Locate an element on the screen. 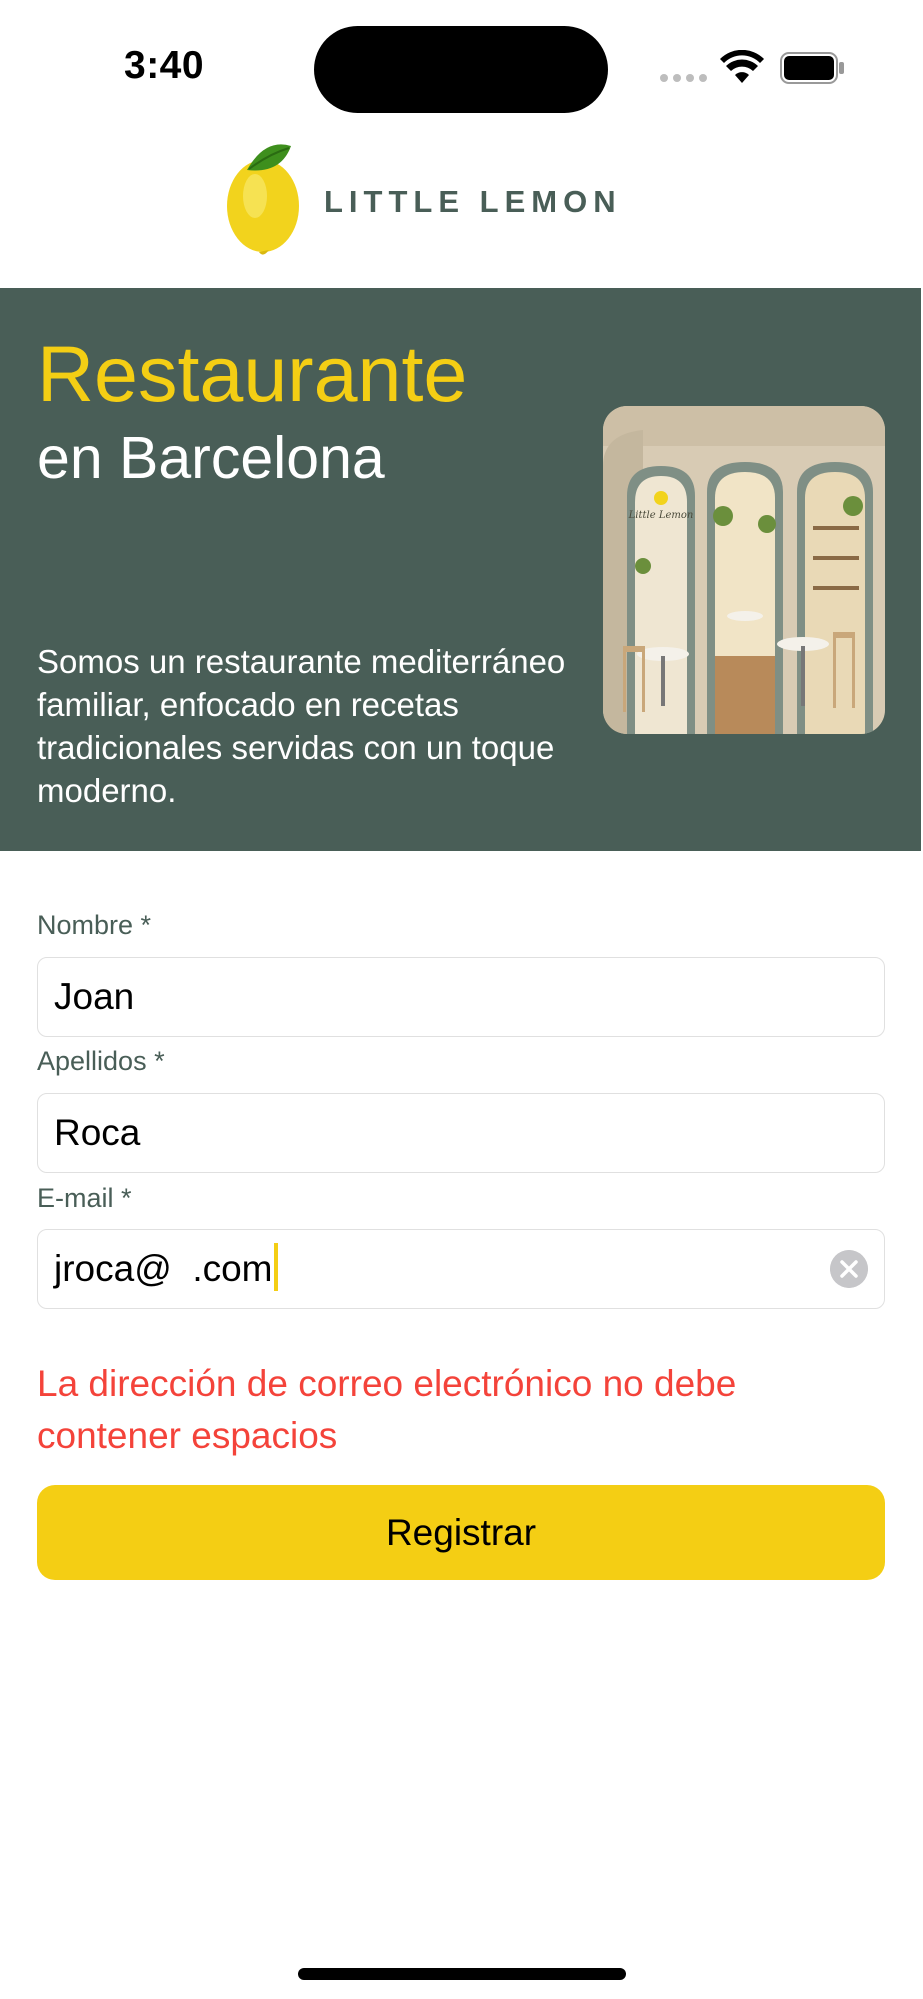 This screenshot has width=923, height=1999. first-name-field: Joan is located at coordinates (461, 997).